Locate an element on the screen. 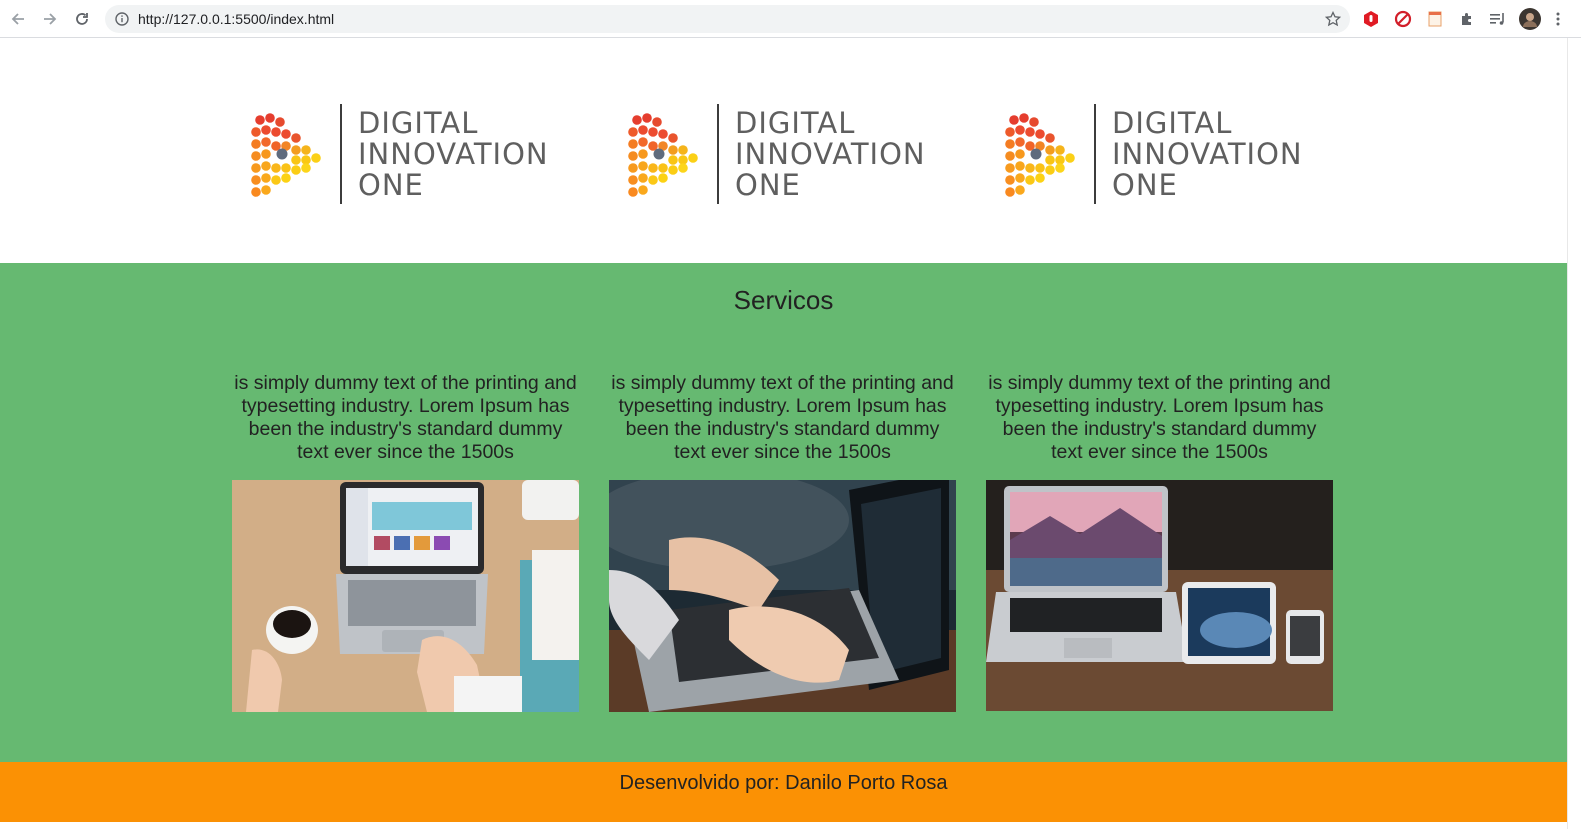  address-bar: http://127.0.0.1:5500/index.html is located at coordinates (727, 19).